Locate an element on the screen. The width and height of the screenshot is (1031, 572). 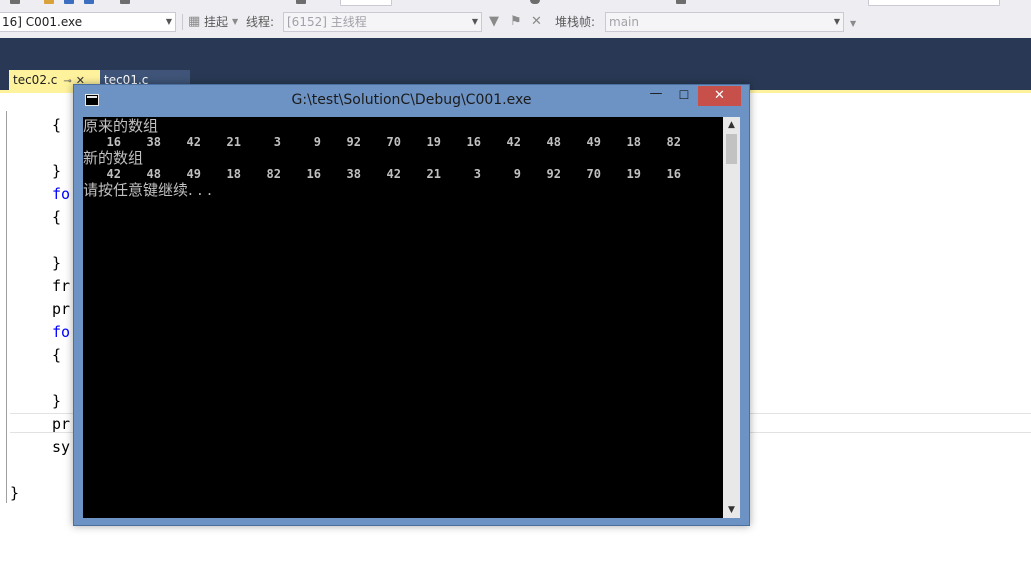
unflag-icon: ✕ is located at coordinates (536, 22).